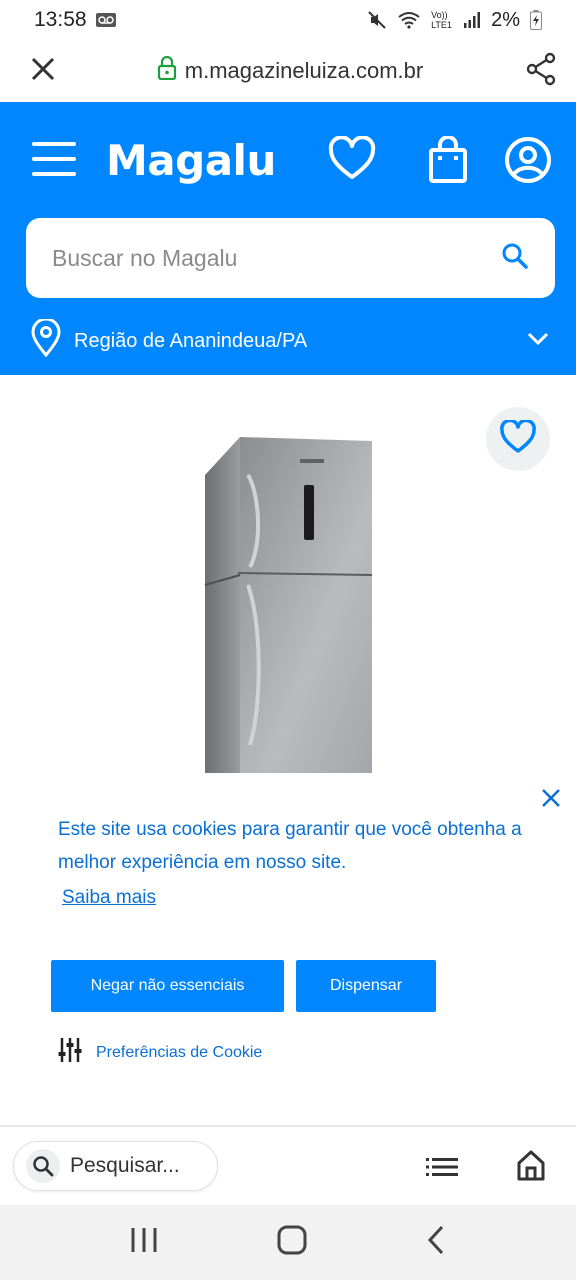 This screenshot has height=1280, width=576. I want to click on battery-percent: 2%, so click(505, 19).